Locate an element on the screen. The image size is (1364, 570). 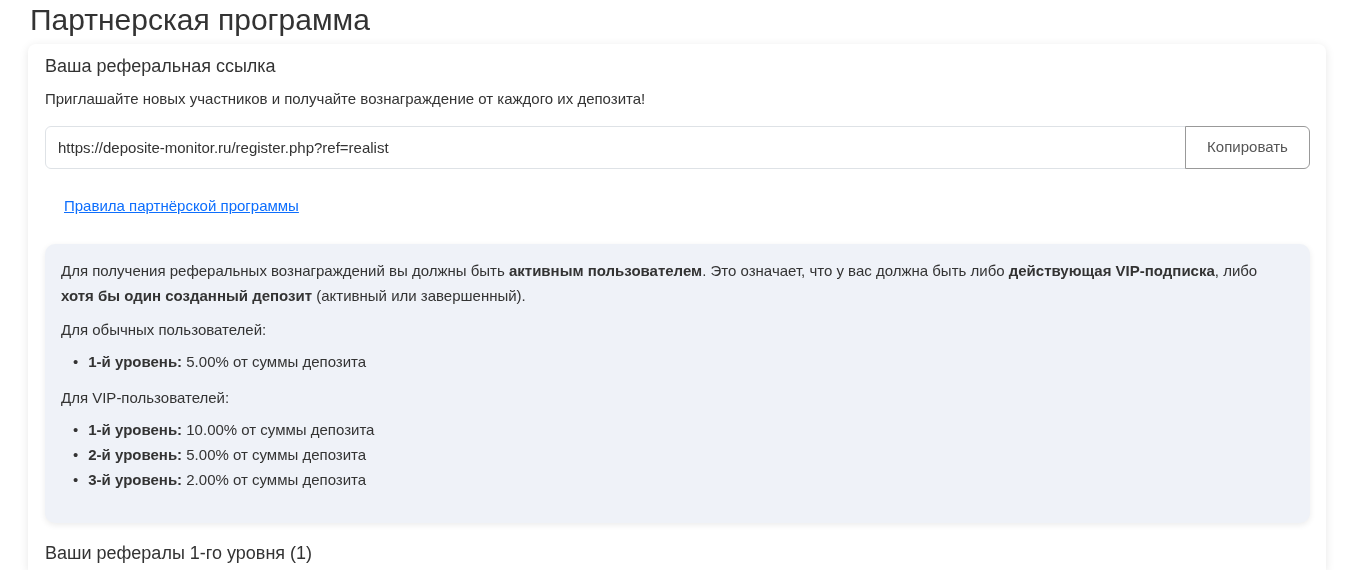
link-field: https://deposite-monitor.ru/register.php?ref=realist is located at coordinates (615, 148).